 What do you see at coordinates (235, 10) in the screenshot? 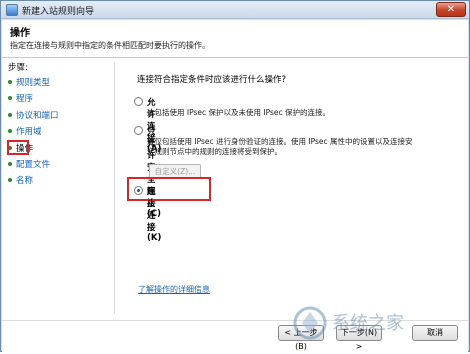
I see `title-bar: 新建入站规则向导 ✕` at bounding box center [235, 10].